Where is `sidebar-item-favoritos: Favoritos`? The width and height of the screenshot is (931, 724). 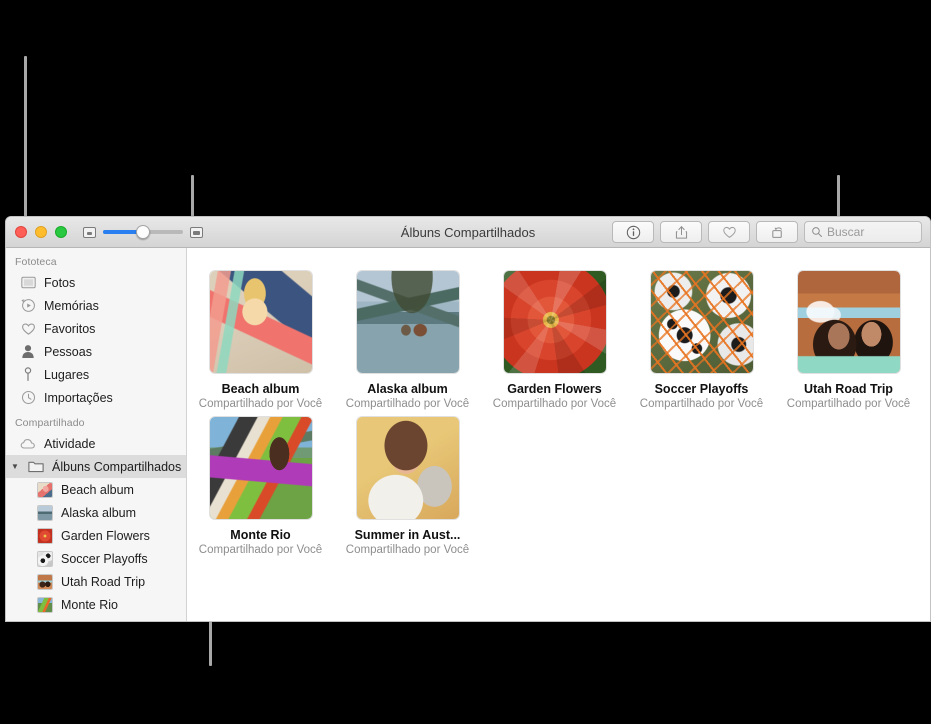
sidebar-item-favoritos: Favoritos is located at coordinates (96, 328).